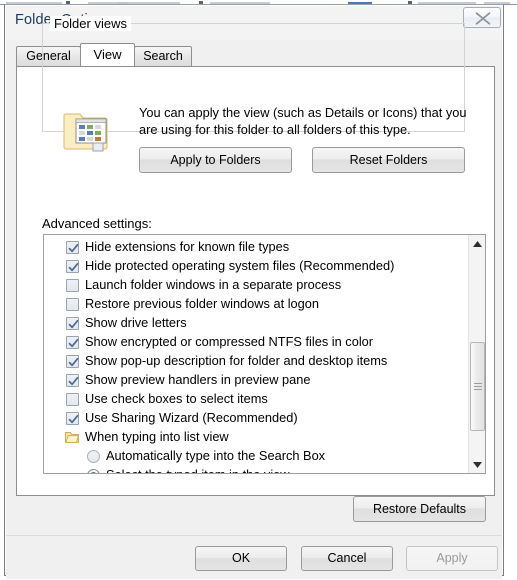 This screenshot has width=517, height=580. What do you see at coordinates (202, 303) in the screenshot?
I see `setting-label: Restore previous folder windows at logon` at bounding box center [202, 303].